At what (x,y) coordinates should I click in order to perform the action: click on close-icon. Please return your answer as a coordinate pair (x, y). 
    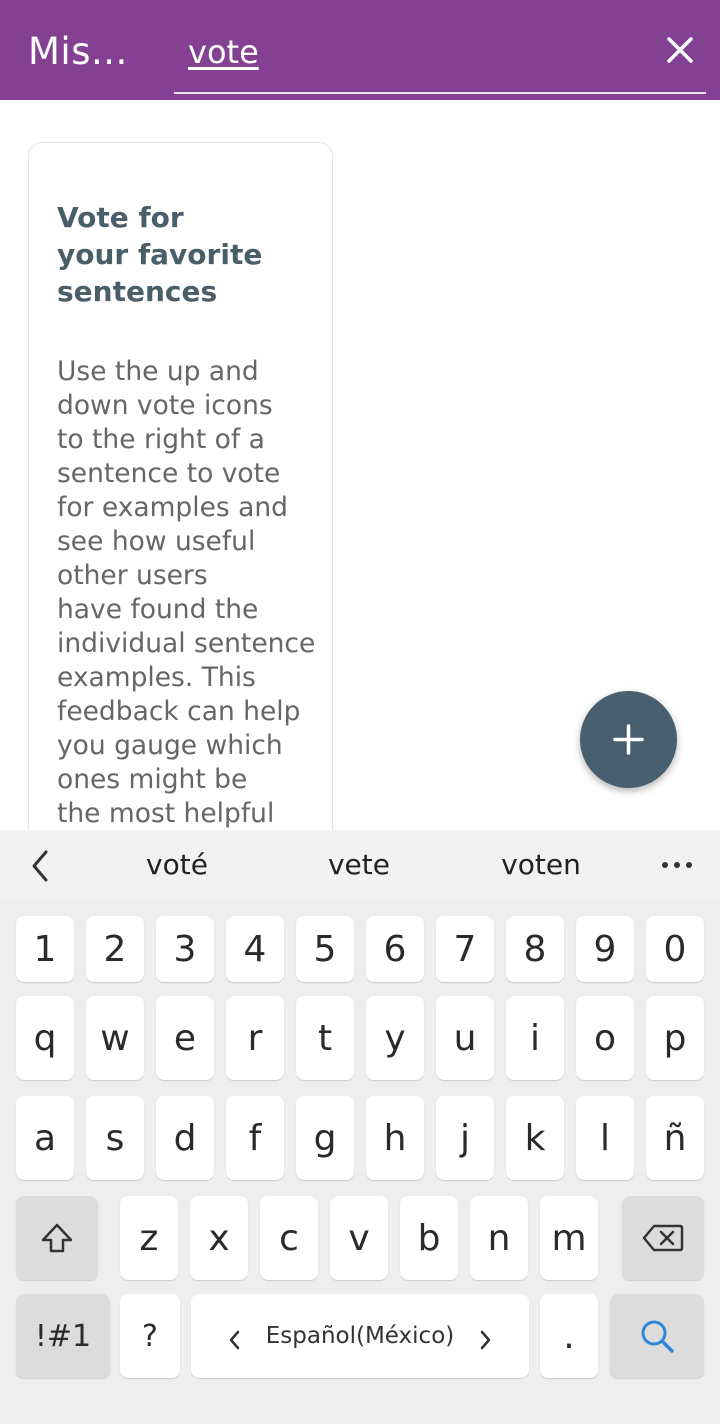
    Looking at the image, I should click on (680, 50).